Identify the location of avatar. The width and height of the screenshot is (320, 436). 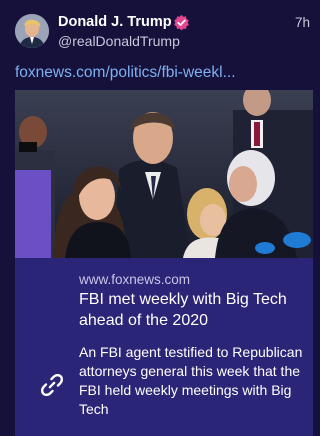
(32, 31).